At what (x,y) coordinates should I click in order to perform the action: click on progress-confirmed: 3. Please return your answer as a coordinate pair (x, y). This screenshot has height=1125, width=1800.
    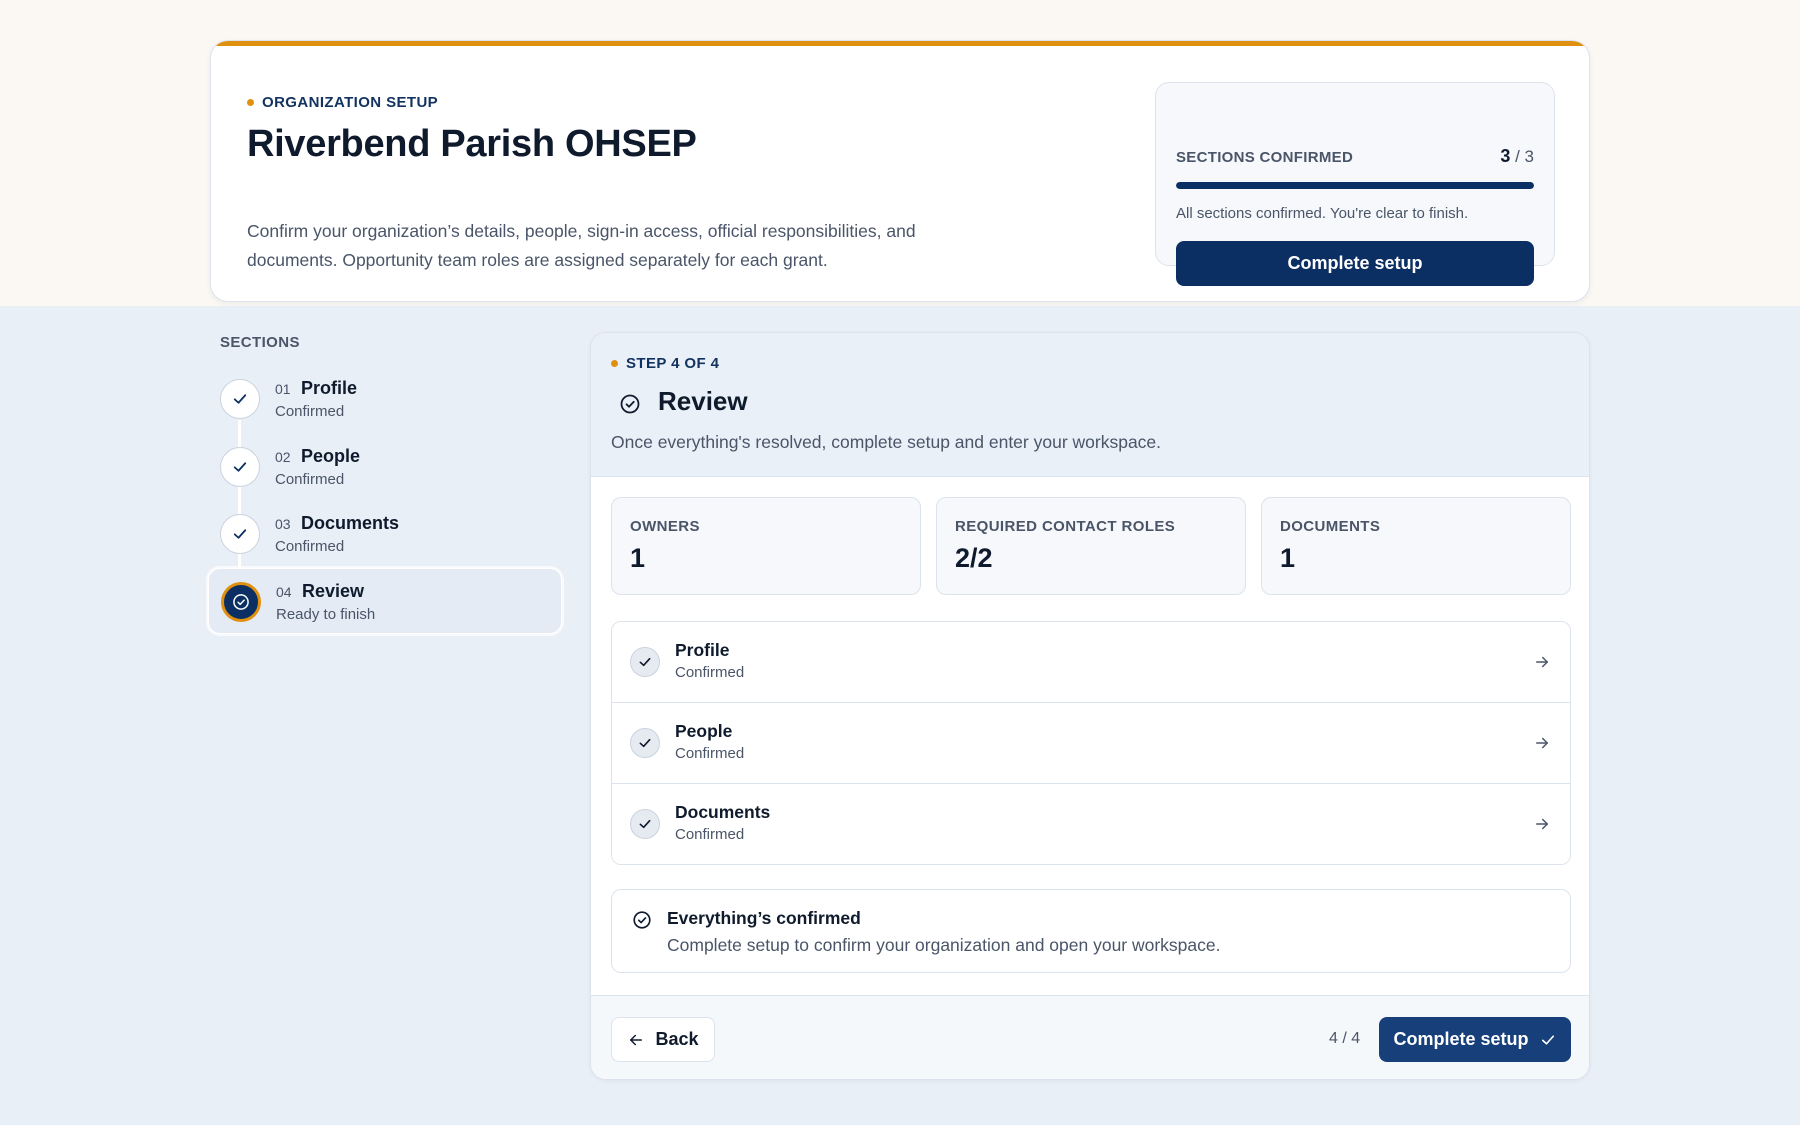
    Looking at the image, I should click on (1505, 156).